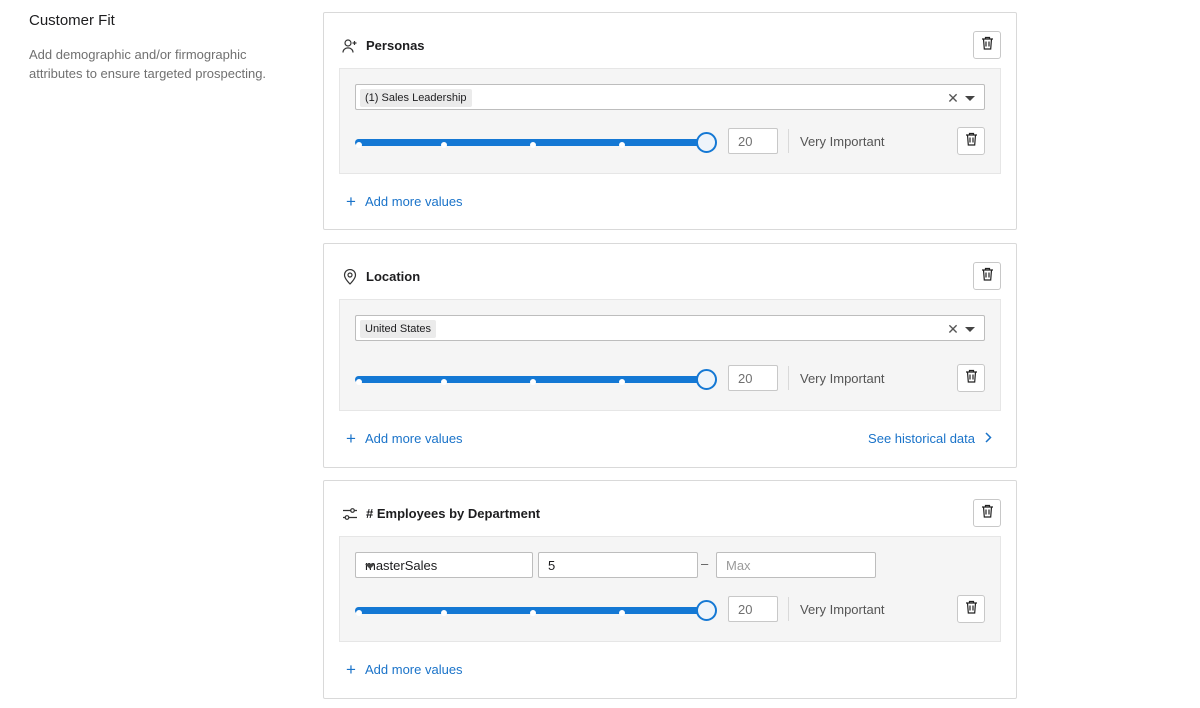 This screenshot has height=708, width=1200. What do you see at coordinates (921, 438) in the screenshot?
I see `historical-label: See historical data` at bounding box center [921, 438].